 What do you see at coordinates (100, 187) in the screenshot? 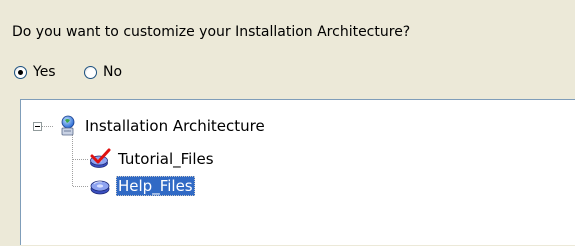
I see `feature-disk-icon` at bounding box center [100, 187].